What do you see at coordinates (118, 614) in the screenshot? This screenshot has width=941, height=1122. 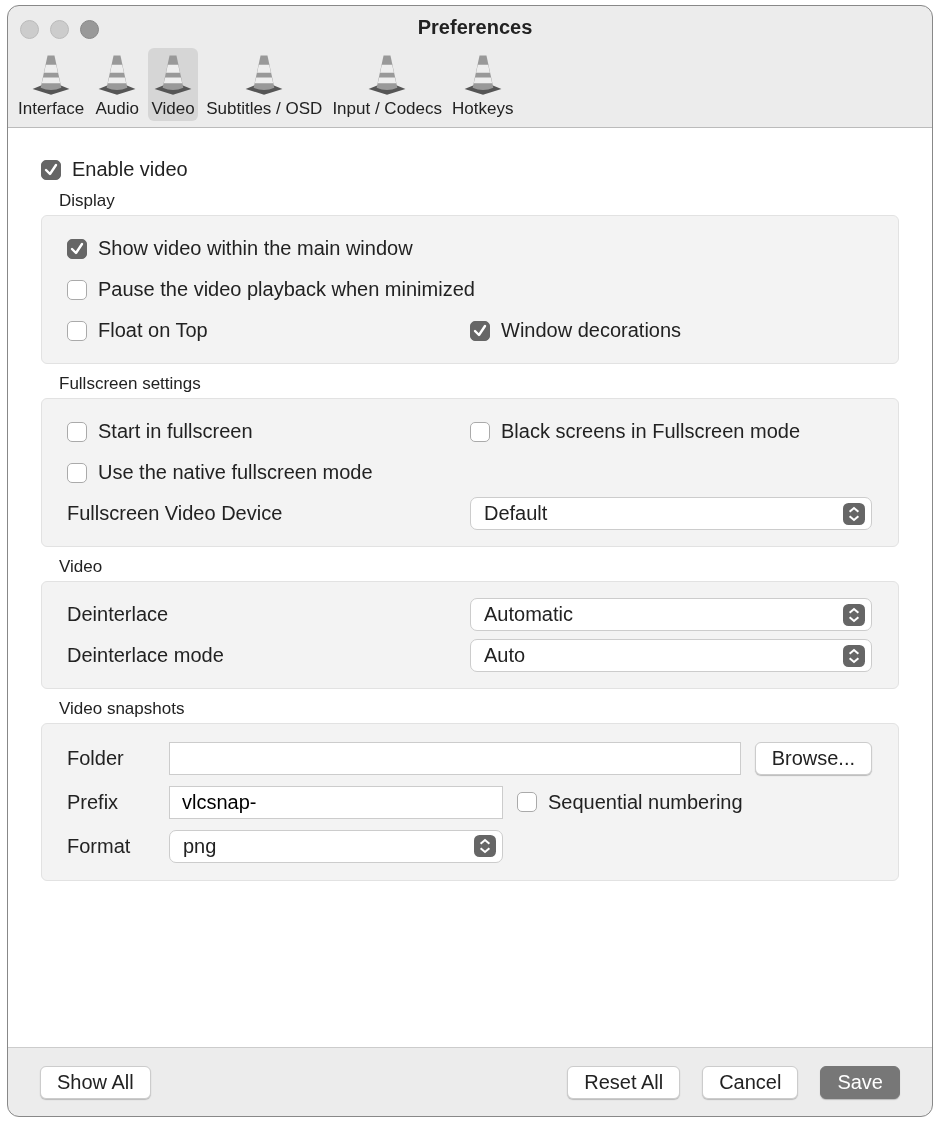 I see `field-label: Deinterlace` at bounding box center [118, 614].